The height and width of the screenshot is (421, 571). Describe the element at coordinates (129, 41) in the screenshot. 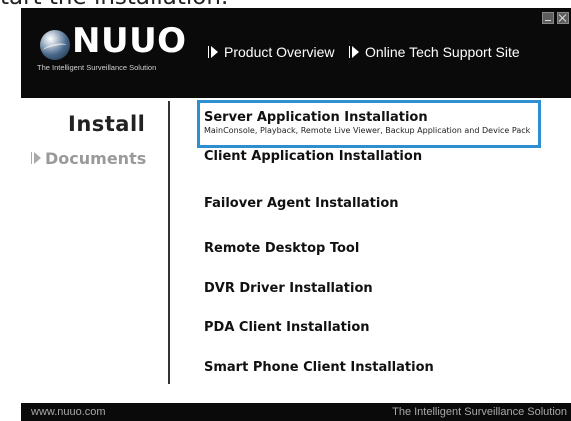

I see `logo-text: NUUO` at that location.